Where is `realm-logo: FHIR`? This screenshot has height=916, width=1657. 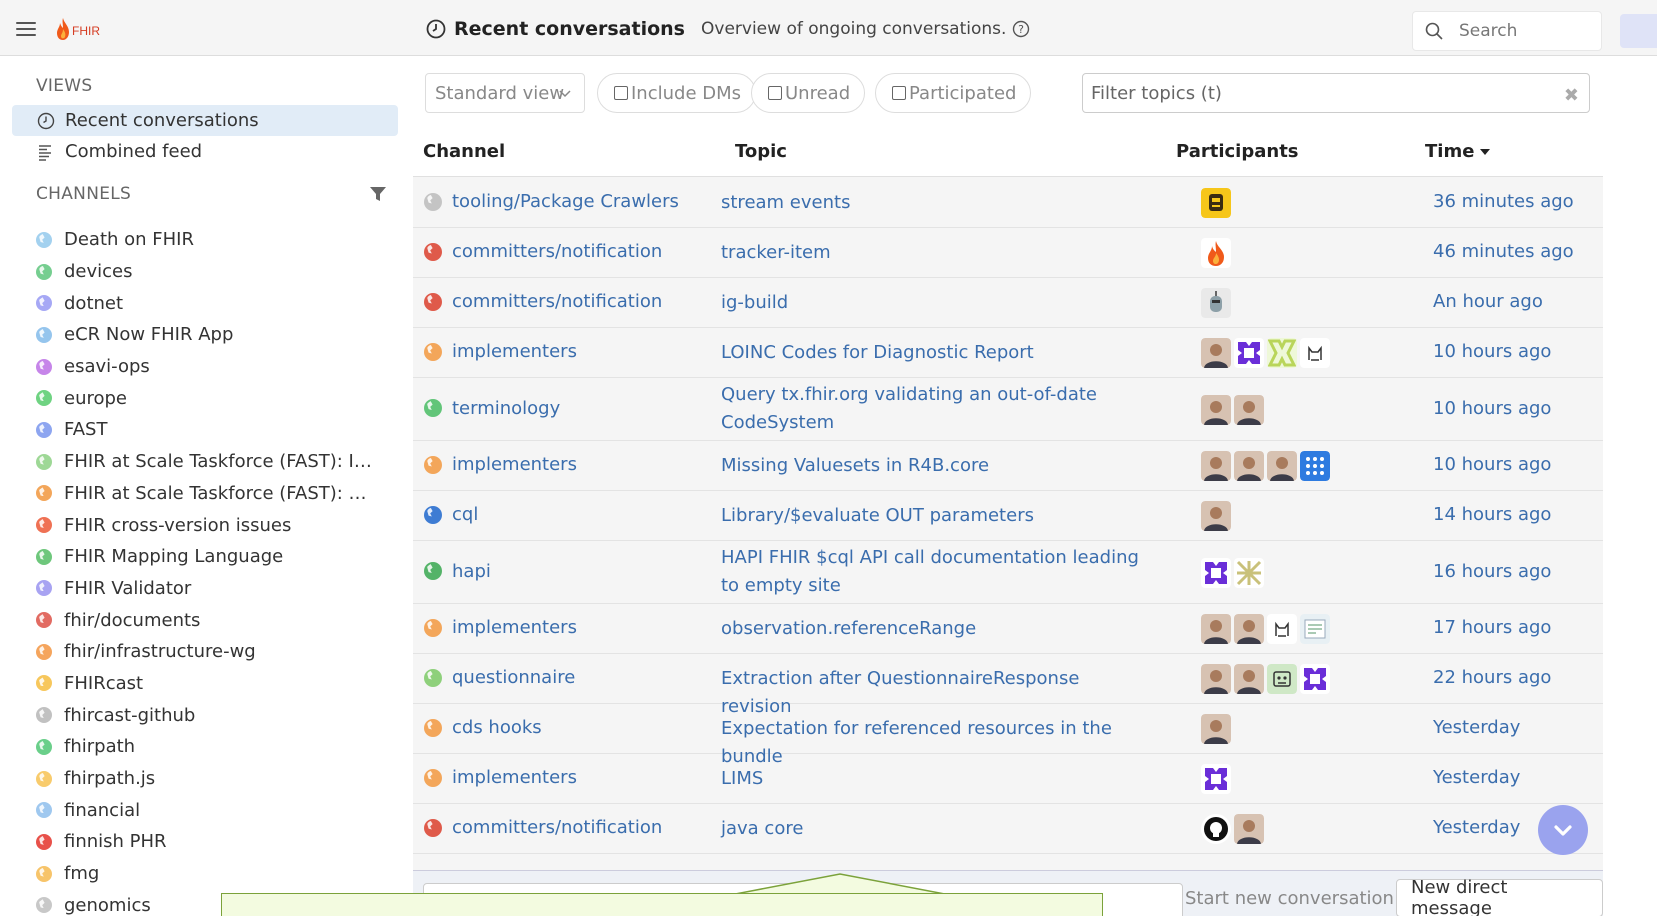 realm-logo: FHIR is located at coordinates (77, 29).